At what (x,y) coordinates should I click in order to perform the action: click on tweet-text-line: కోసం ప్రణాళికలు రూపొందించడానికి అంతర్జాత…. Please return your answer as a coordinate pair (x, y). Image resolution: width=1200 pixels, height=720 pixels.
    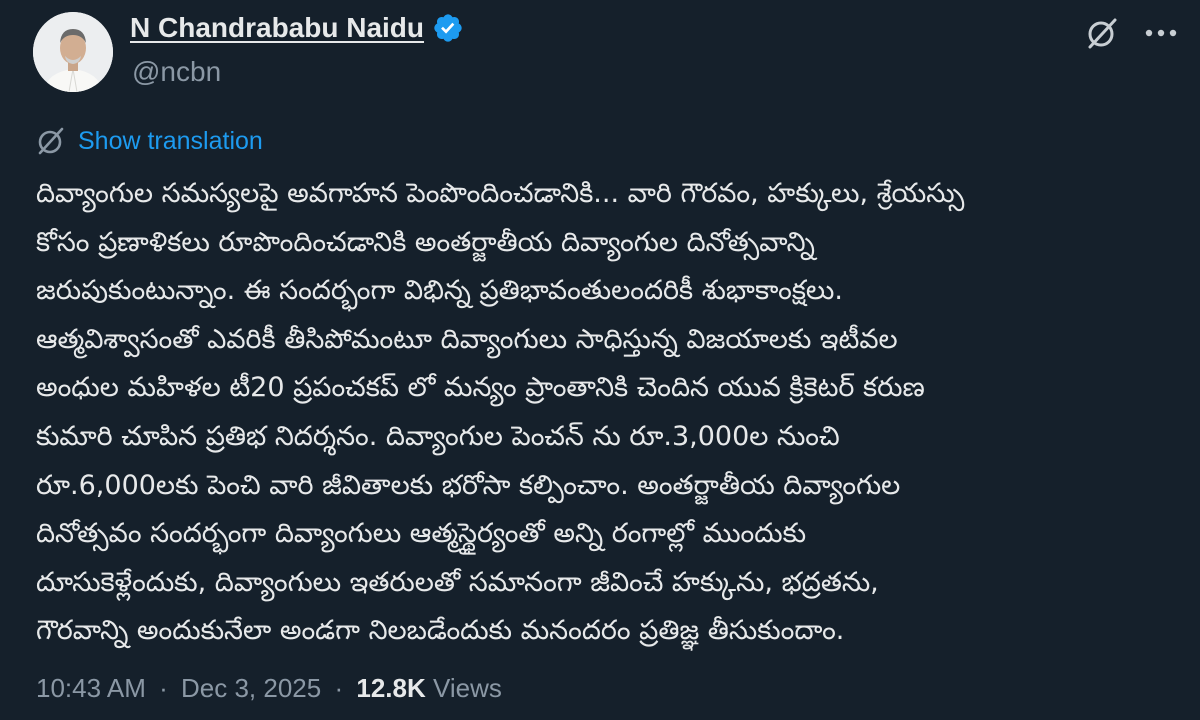
    Looking at the image, I should click on (425, 242).